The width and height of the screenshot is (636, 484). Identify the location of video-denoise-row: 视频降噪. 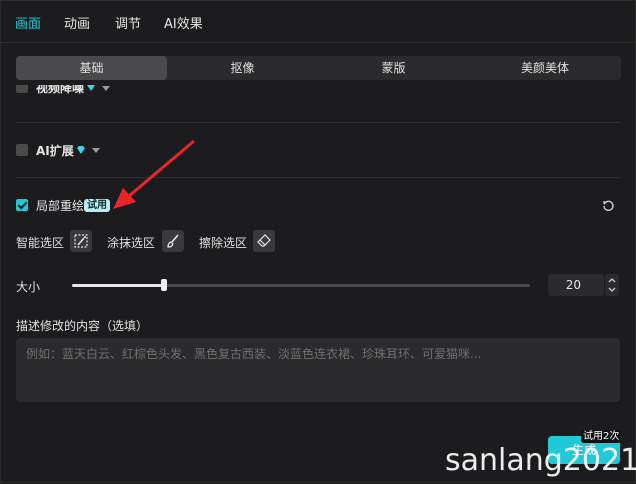
(318, 92).